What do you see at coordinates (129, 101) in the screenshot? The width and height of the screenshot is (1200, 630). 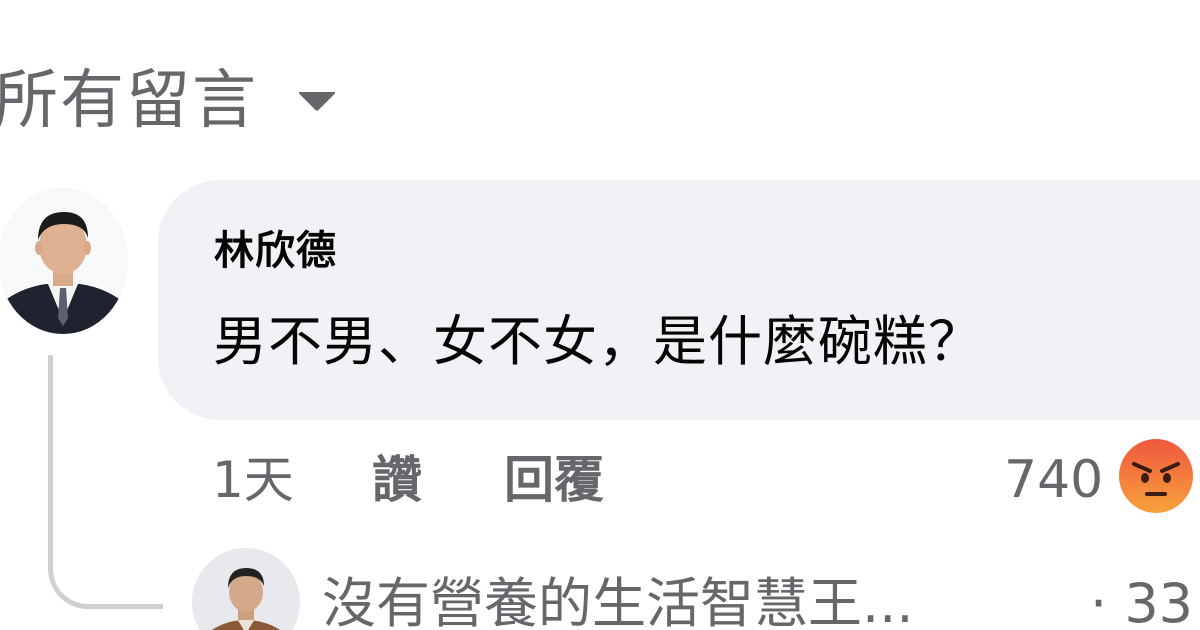 I see `comment-sort-label: 所有留言` at bounding box center [129, 101].